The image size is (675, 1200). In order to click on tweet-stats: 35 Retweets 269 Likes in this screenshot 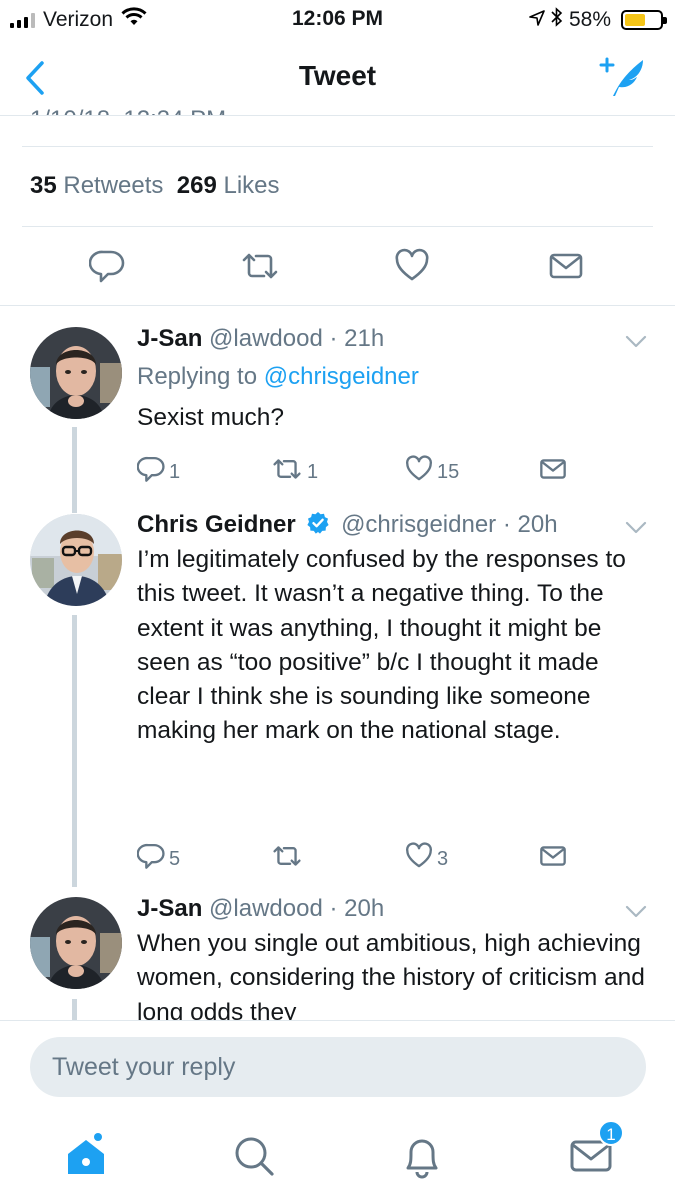, I will do `click(155, 186)`.